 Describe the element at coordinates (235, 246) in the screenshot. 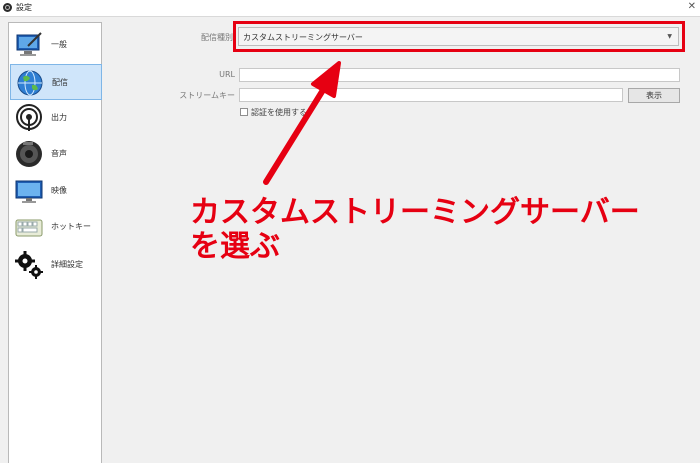

I see `annotation-line-2: を選ぶ` at that location.